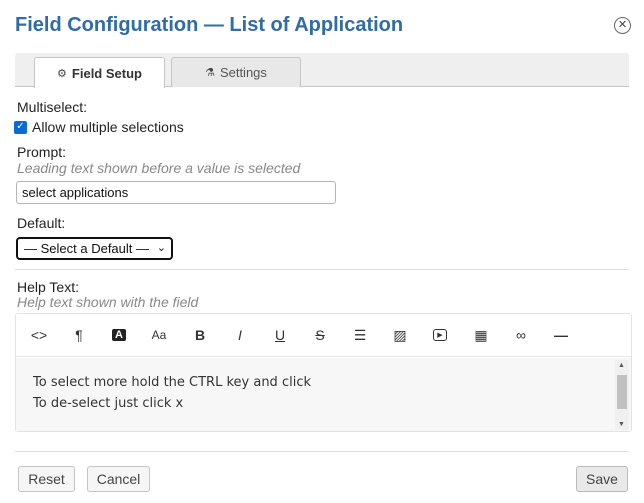 This screenshot has height=503, width=644. What do you see at coordinates (52, 107) in the screenshot?
I see `multiselect-label: Multiselect:` at bounding box center [52, 107].